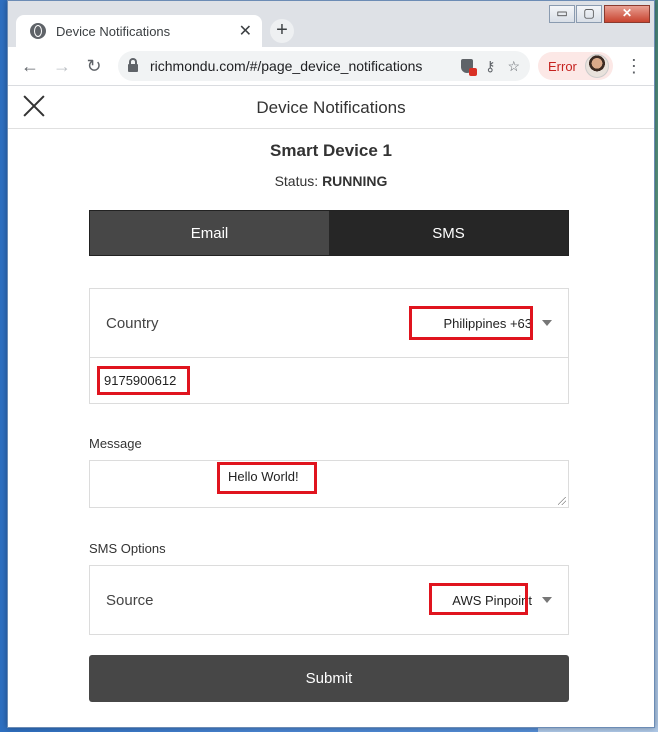 This screenshot has height=732, width=658. Describe the element at coordinates (245, 31) in the screenshot. I see `tab-close-icon: ✕` at that location.